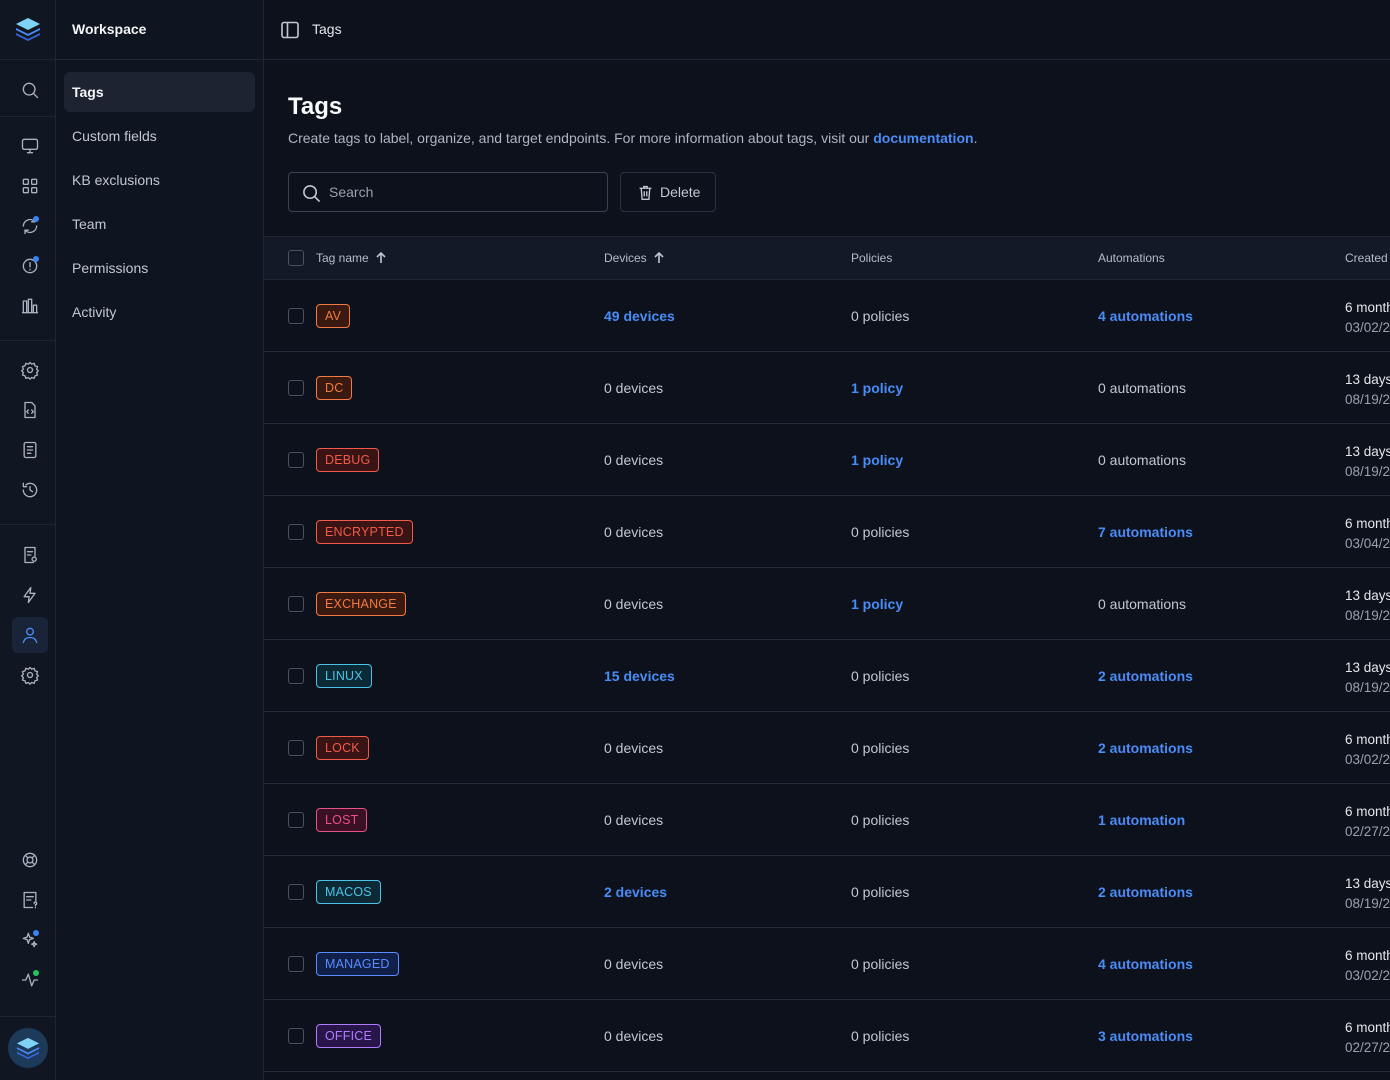  What do you see at coordinates (30, 410) in the screenshot?
I see `code-file-icon` at bounding box center [30, 410].